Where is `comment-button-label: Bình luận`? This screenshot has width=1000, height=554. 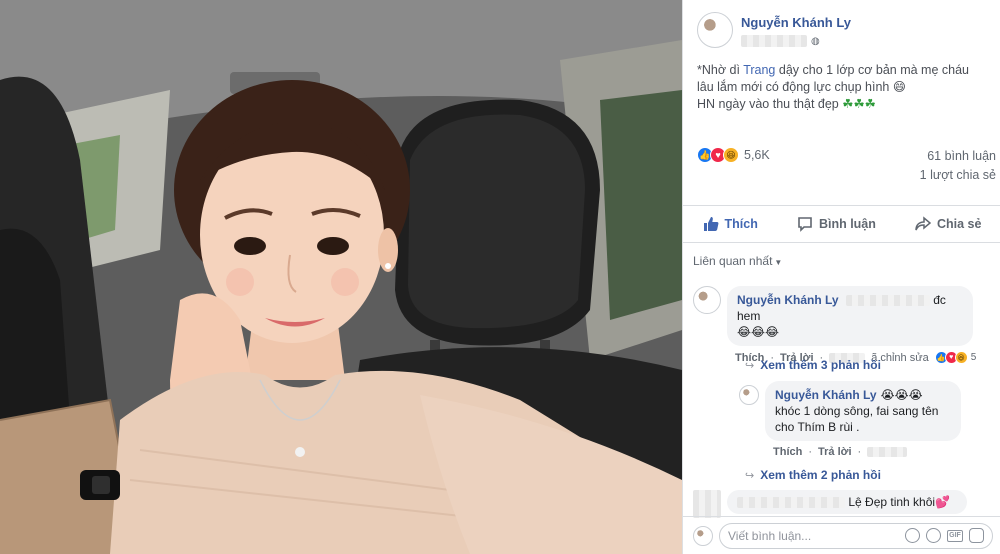
comment-button-label: Bình luận is located at coordinates (847, 224).